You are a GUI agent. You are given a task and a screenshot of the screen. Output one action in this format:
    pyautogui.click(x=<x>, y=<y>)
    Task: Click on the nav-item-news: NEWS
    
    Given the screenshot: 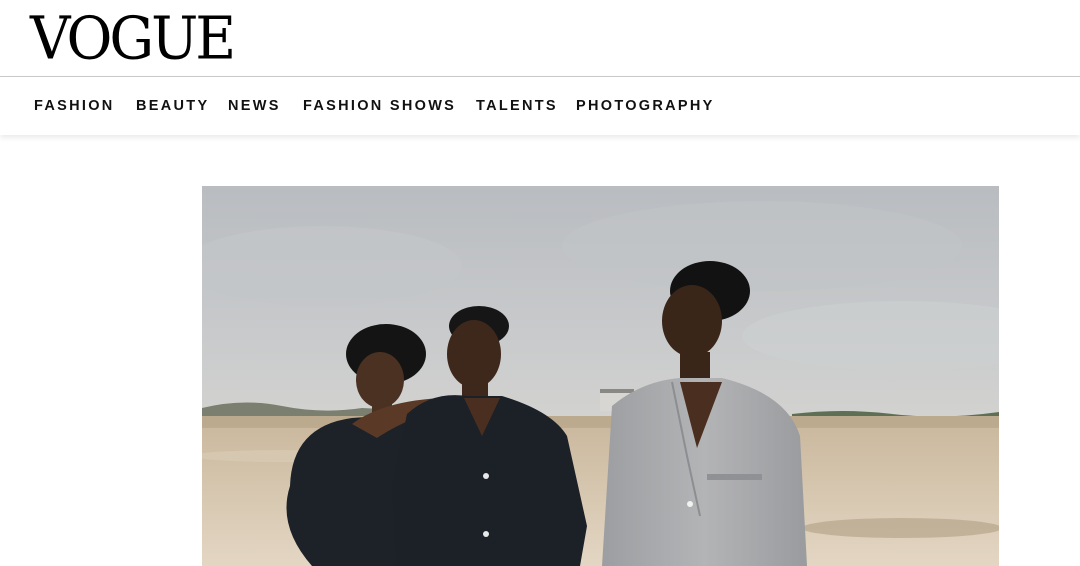 What is the action you would take?
    pyautogui.click(x=254, y=106)
    